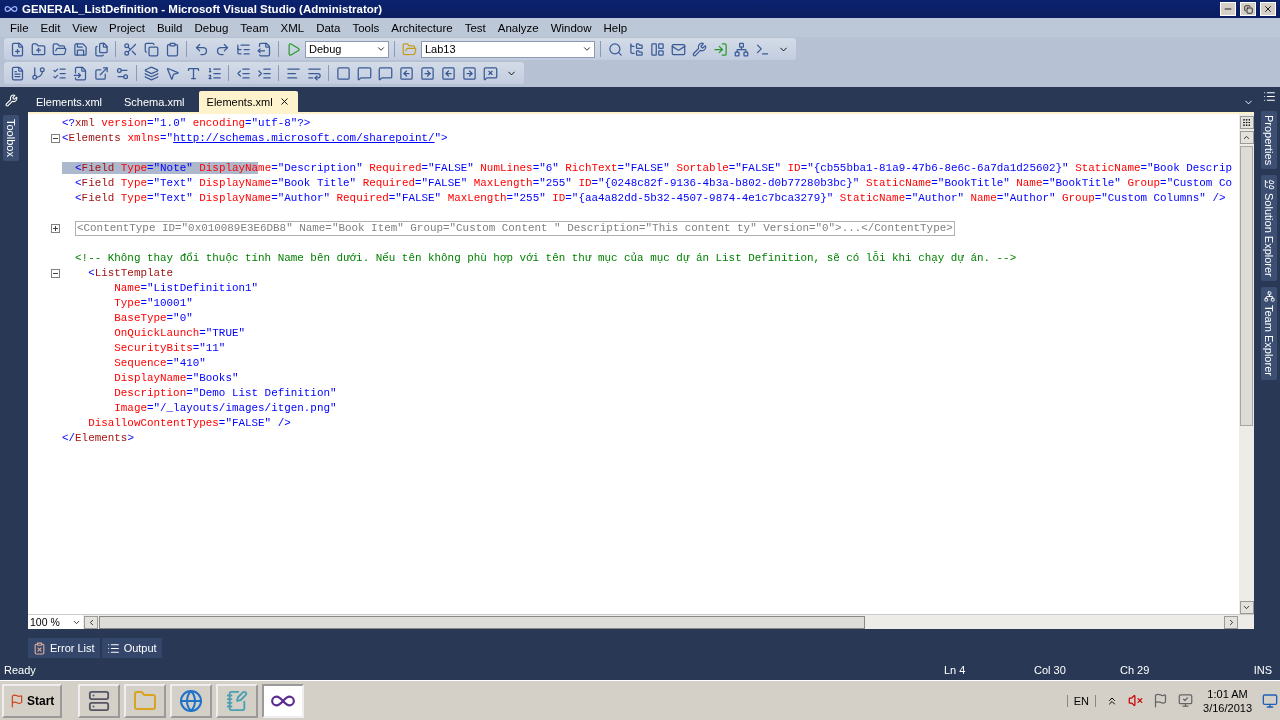  What do you see at coordinates (490, 73) in the screenshot?
I see `comment-delete-icon` at bounding box center [490, 73].